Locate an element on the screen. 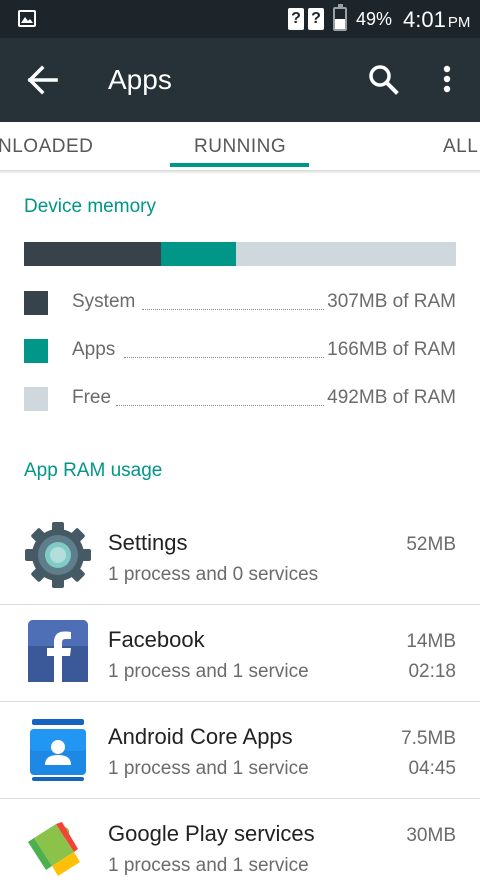  battery-percent: 49% is located at coordinates (374, 19).